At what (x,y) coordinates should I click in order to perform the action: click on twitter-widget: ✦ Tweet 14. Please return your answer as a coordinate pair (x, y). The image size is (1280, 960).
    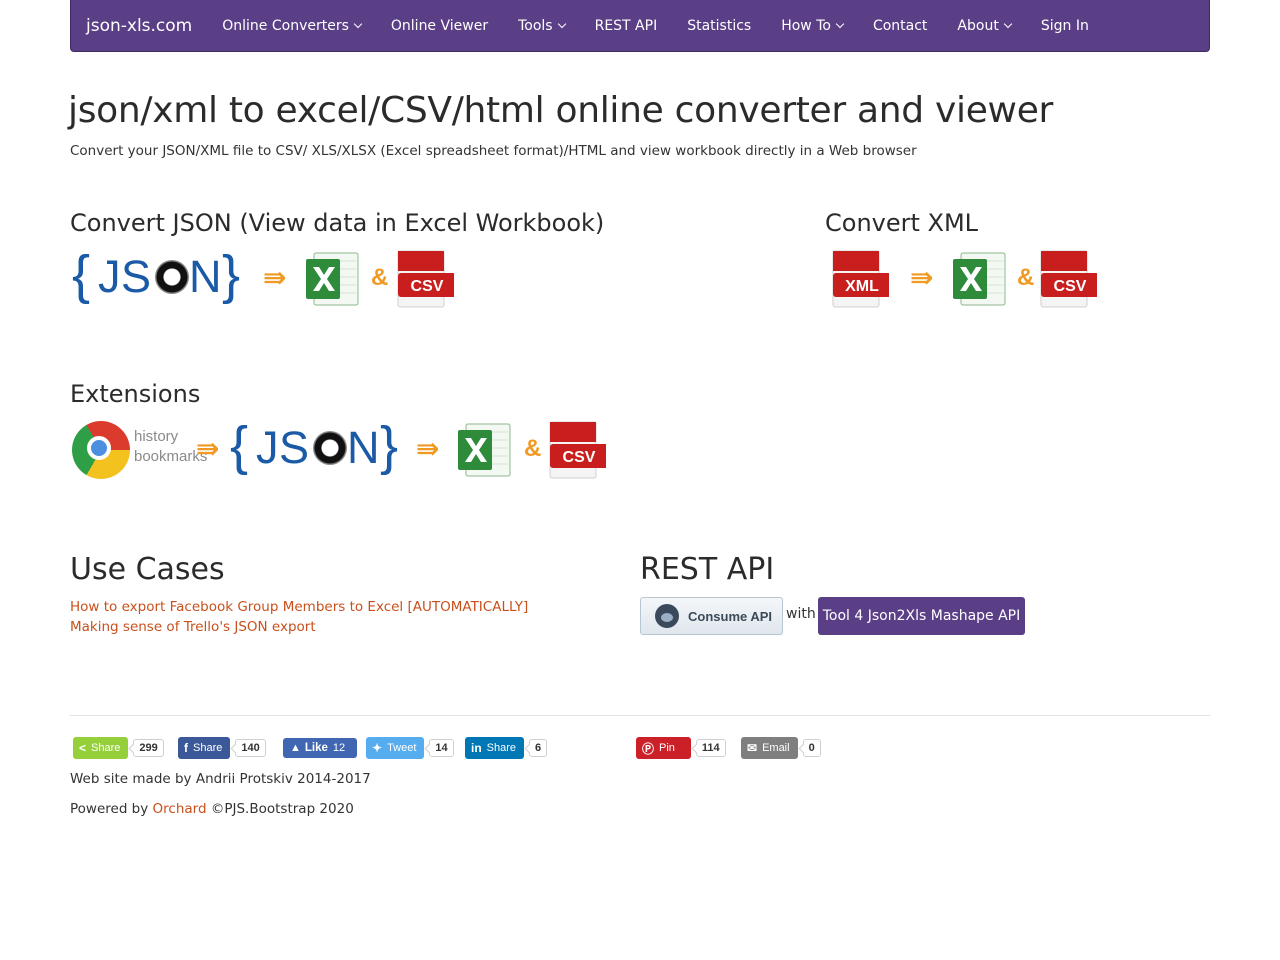
    Looking at the image, I should click on (410, 748).